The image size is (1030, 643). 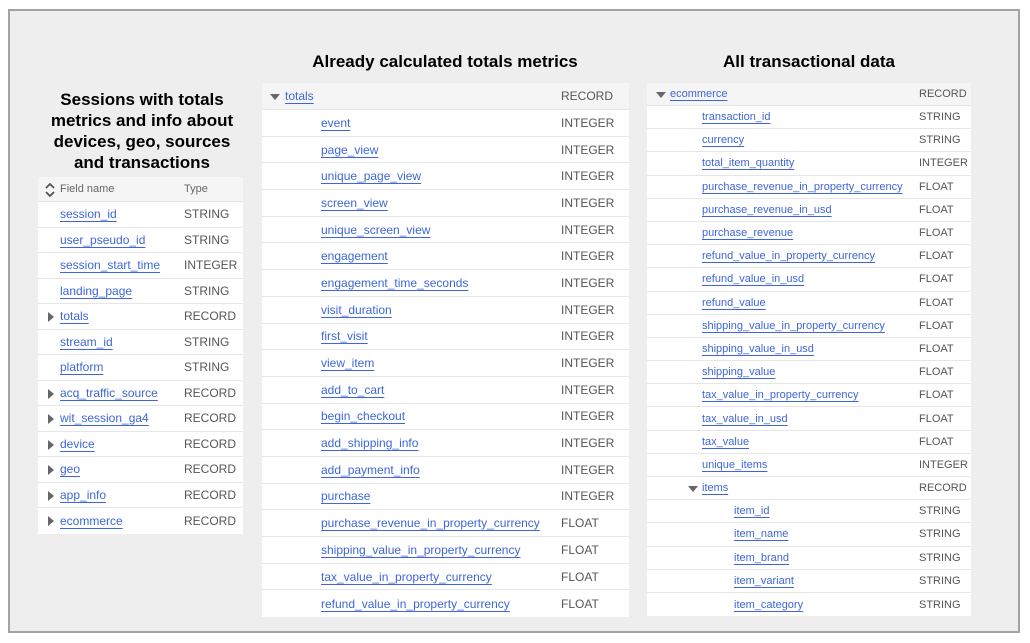 I want to click on table-row: landing_page STRING, so click(x=140, y=291).